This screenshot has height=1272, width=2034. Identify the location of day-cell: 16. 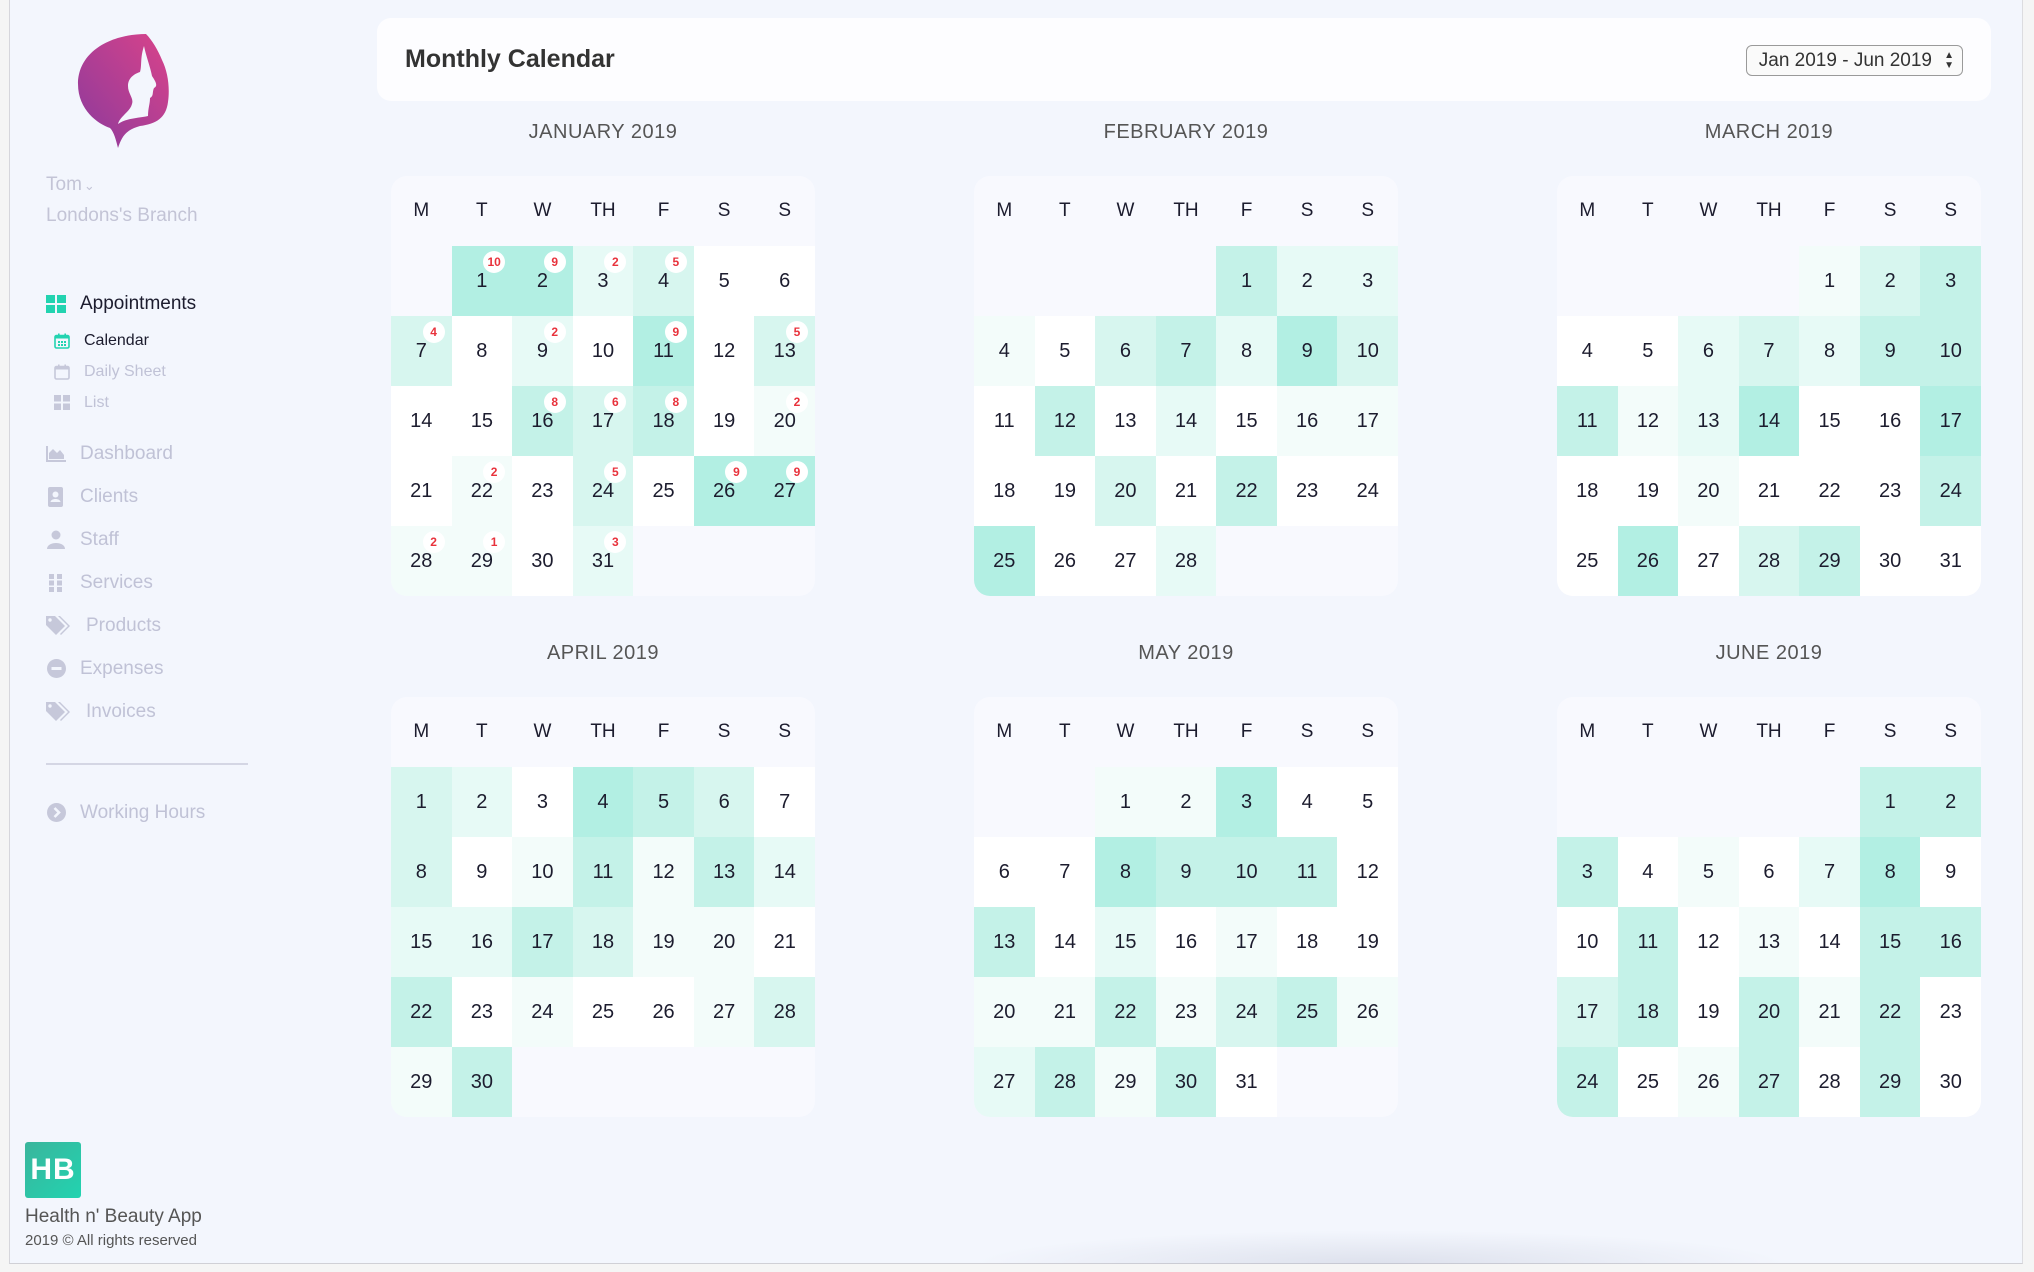
(1186, 942).